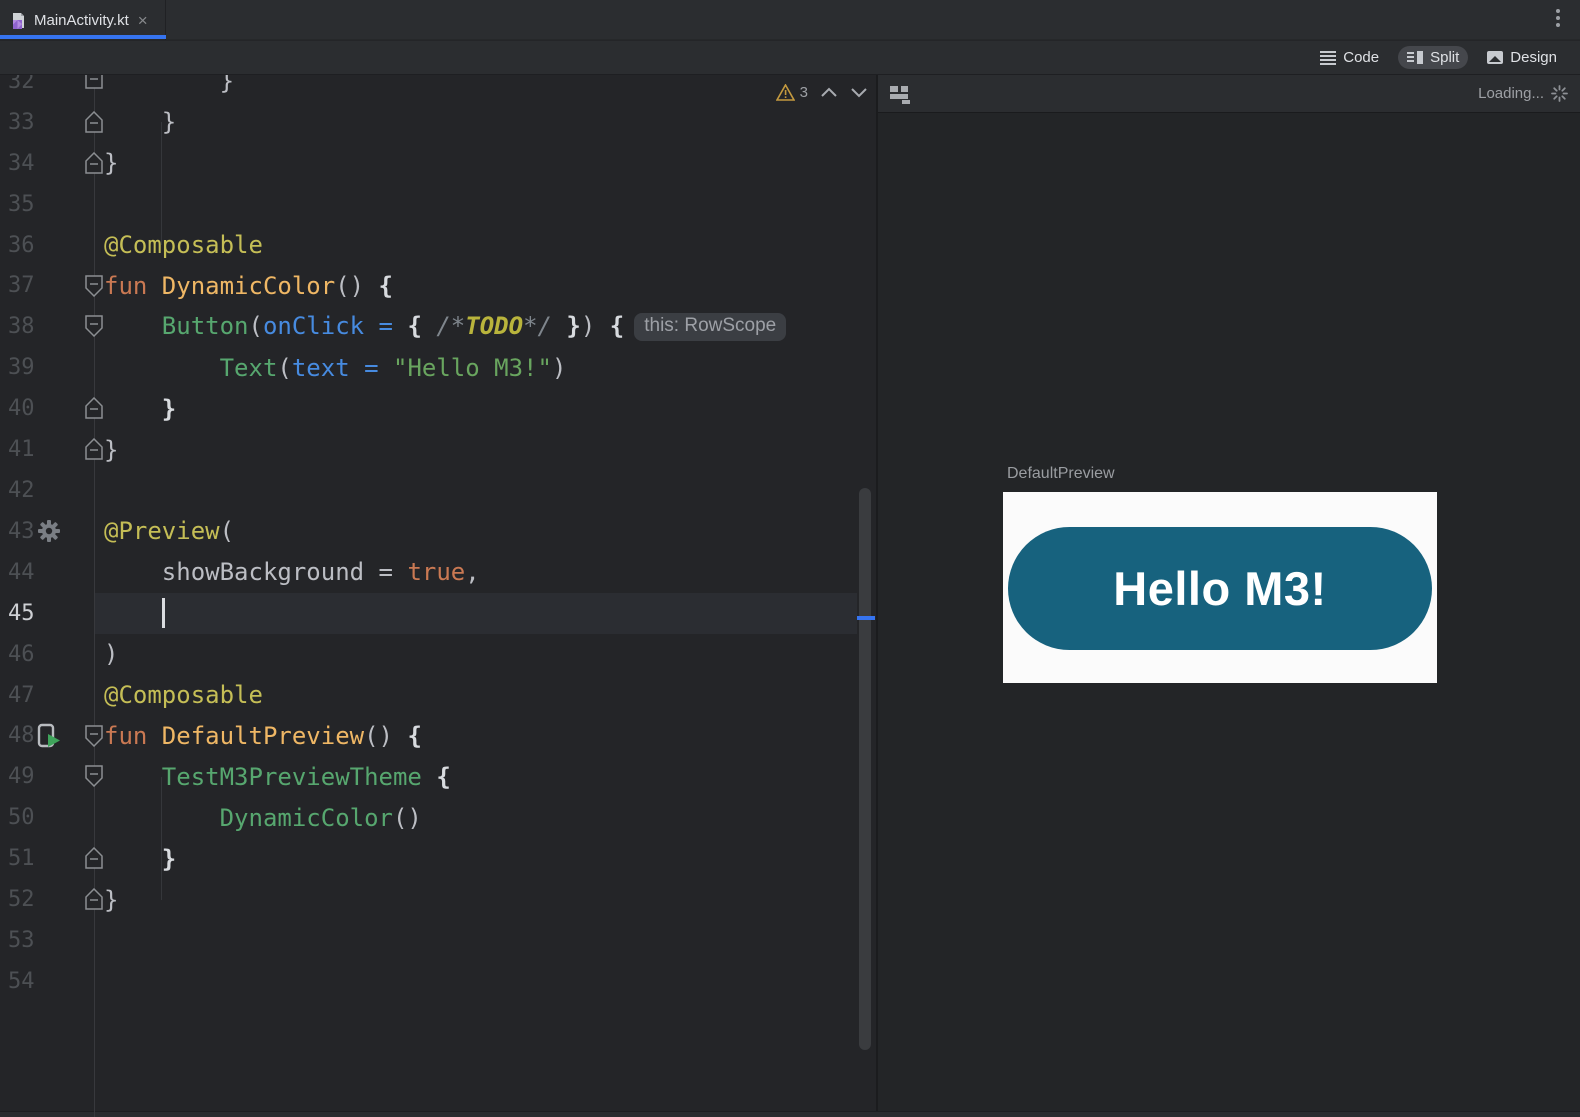 Image resolution: width=1580 pixels, height=1117 pixels. Describe the element at coordinates (21, 491) in the screenshot. I see `line-number: 42` at that location.